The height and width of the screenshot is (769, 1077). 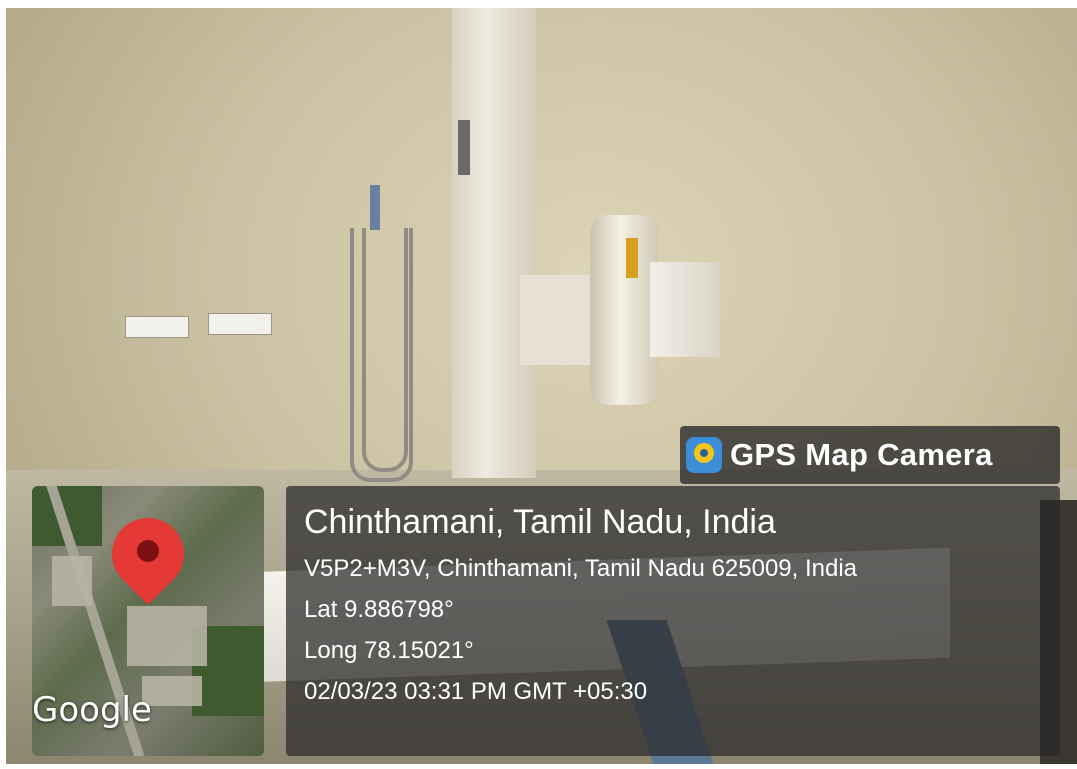 I want to click on column-slot, so click(x=464, y=147).